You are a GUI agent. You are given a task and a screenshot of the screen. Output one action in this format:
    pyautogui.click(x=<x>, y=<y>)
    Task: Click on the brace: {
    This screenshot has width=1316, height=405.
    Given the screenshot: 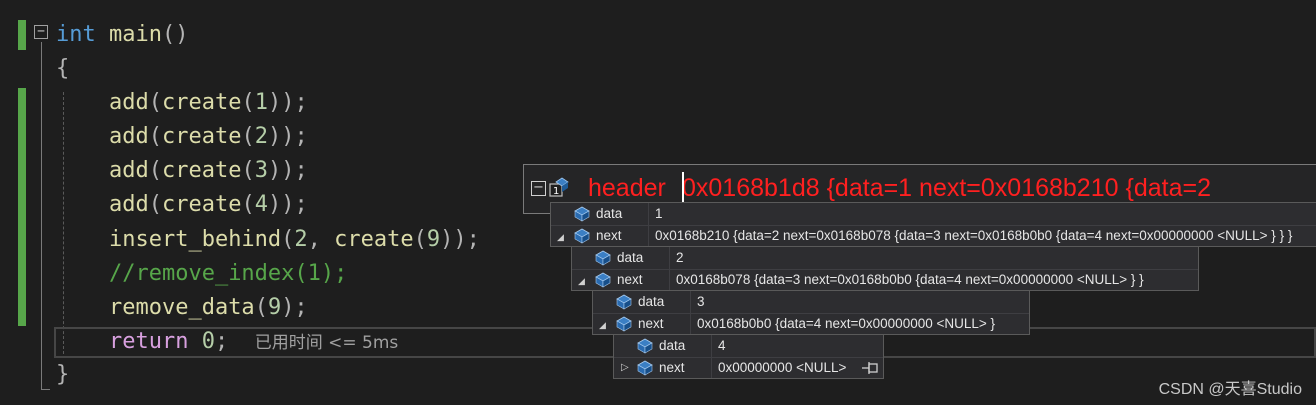 What is the action you would take?
    pyautogui.click(x=63, y=68)
    